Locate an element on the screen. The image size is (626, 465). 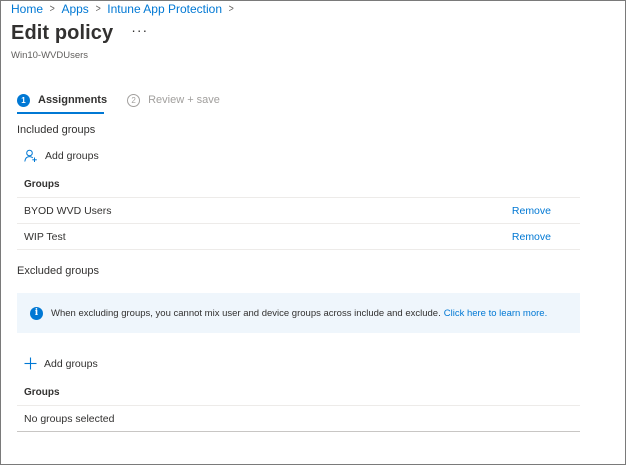
breadcrumb-home: Home is located at coordinates (27, 9).